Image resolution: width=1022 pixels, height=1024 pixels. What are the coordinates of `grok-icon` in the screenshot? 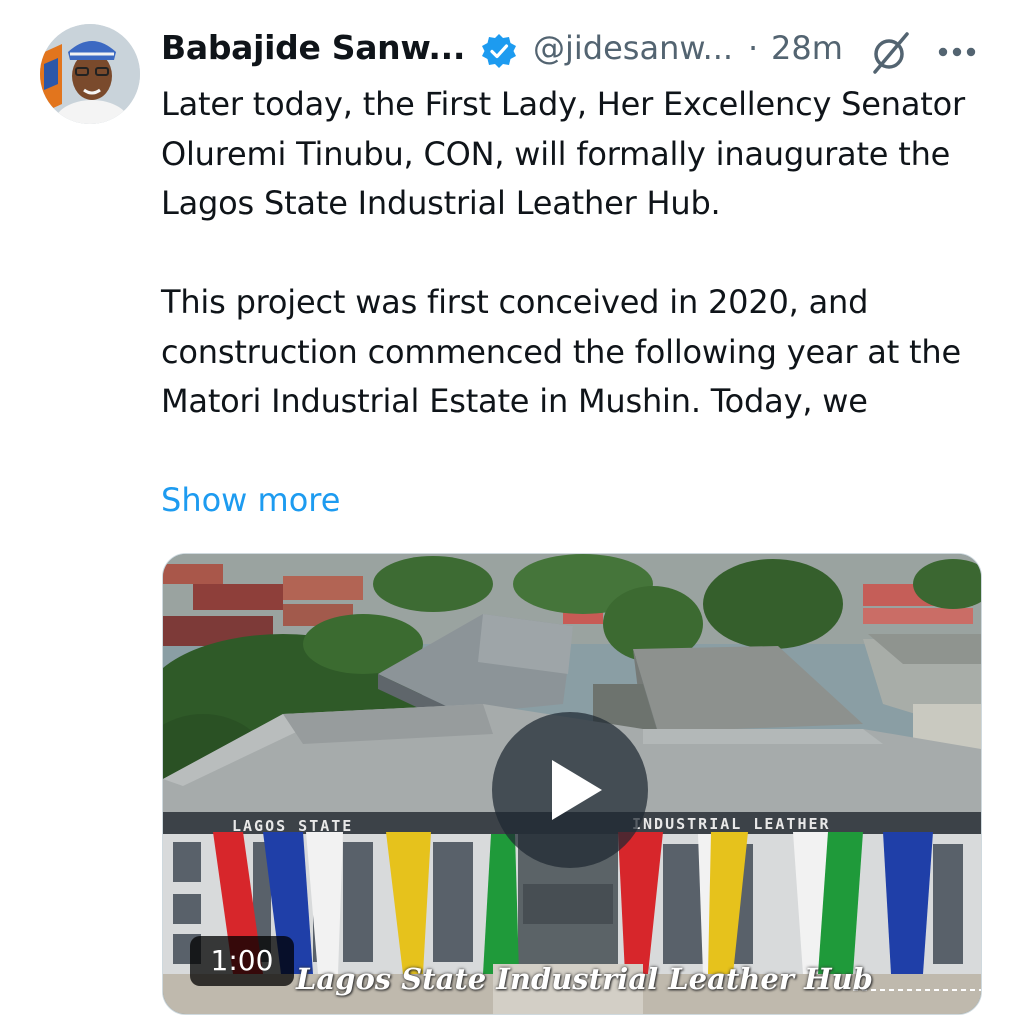 It's located at (891, 52).